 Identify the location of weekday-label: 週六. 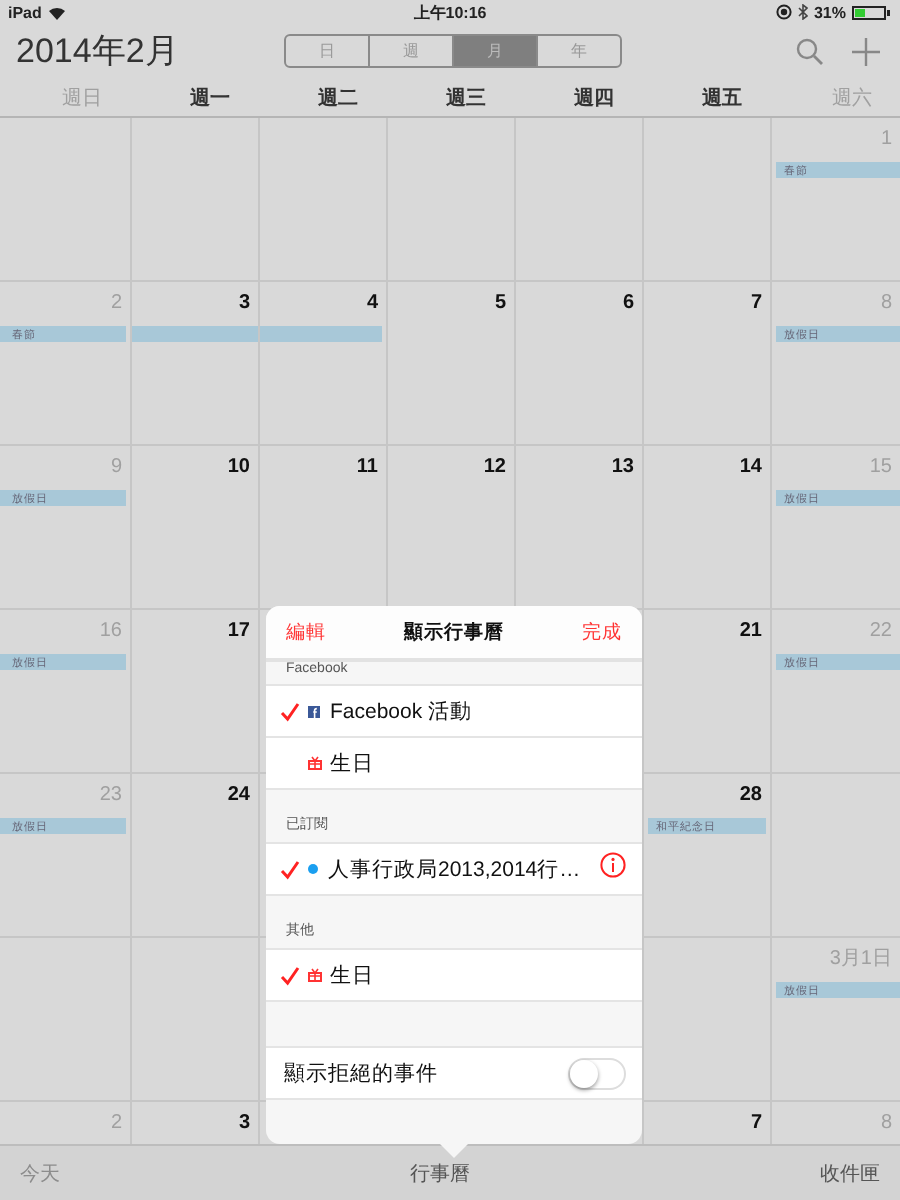
(852, 98).